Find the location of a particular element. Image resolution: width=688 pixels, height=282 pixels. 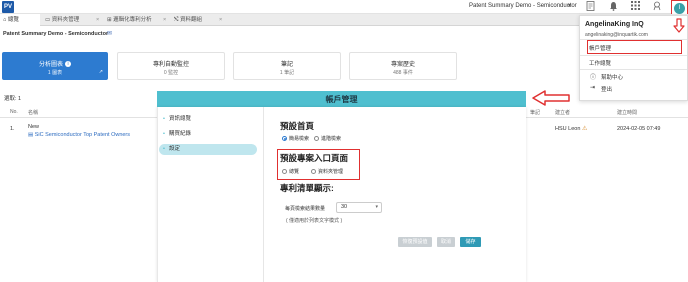

card-project-history: 專案歷史 488 事件 is located at coordinates (403, 66).